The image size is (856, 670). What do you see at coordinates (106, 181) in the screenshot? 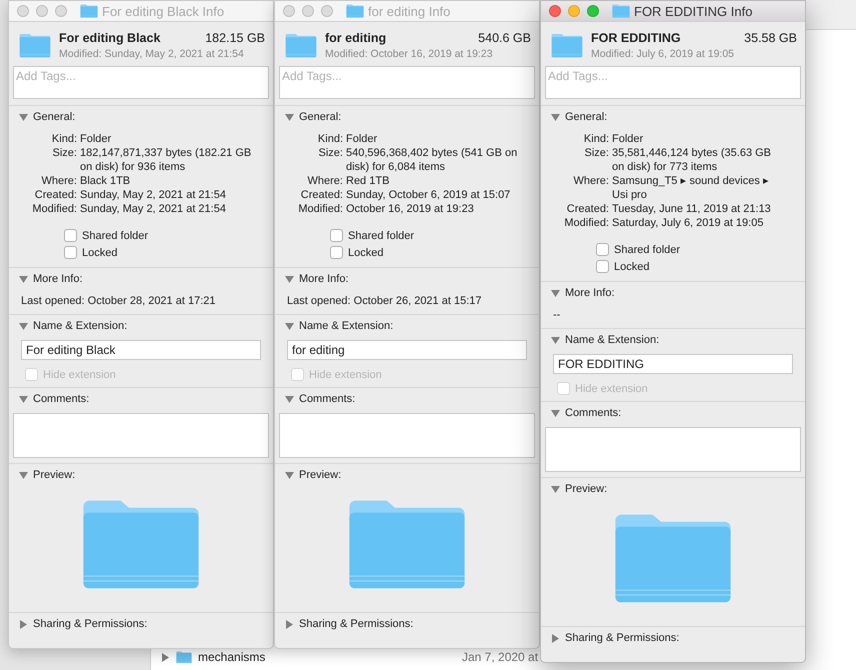
I see `info-value: Black 1TB` at bounding box center [106, 181].